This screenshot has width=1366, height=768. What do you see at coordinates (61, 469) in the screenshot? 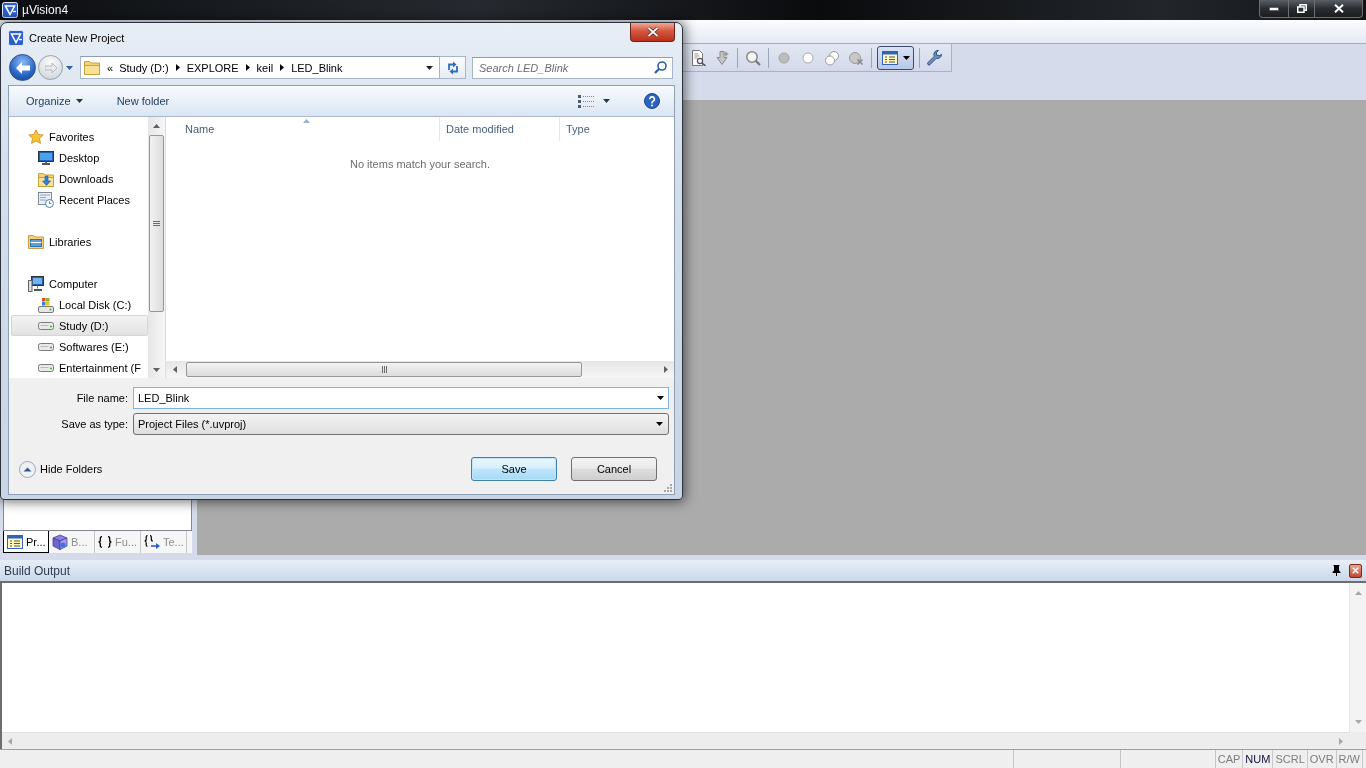
I see `hide-folders-button: Hide Folders` at bounding box center [61, 469].